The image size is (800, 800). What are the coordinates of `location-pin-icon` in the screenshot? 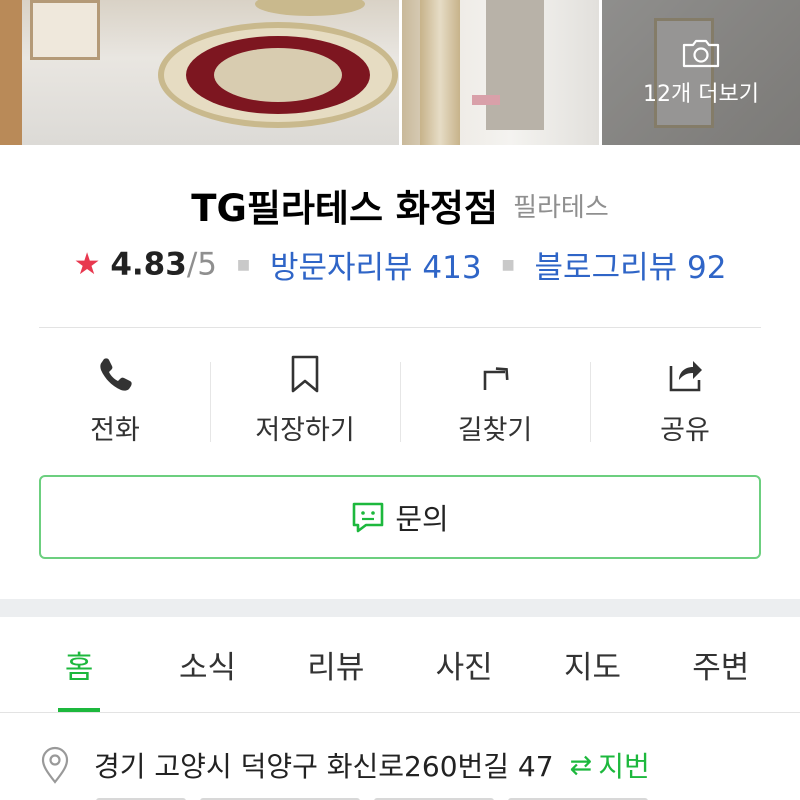 It's located at (55, 765).